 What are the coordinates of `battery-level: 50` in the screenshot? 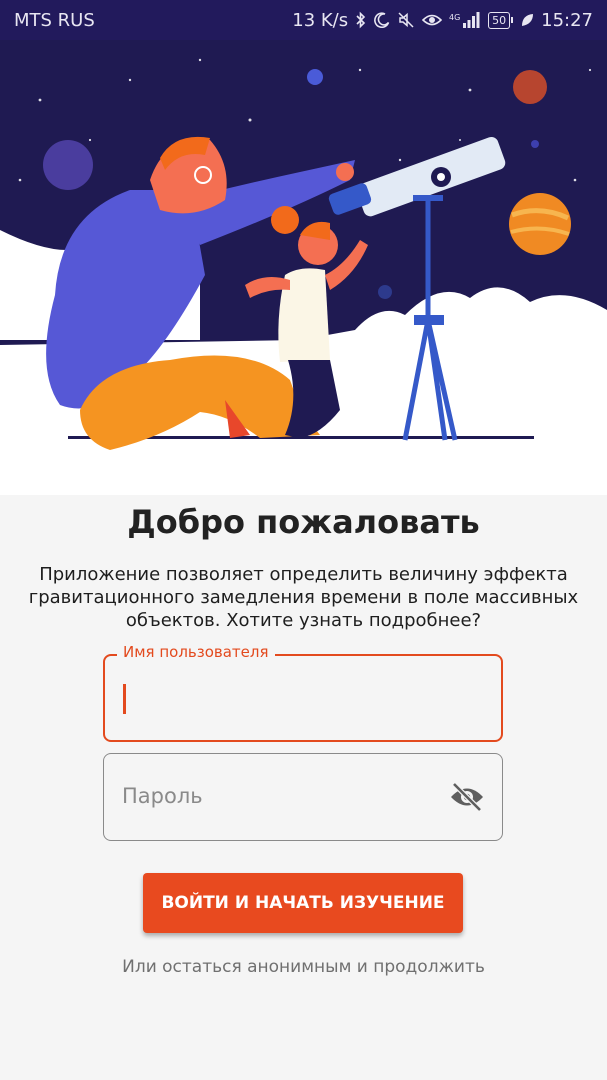 It's located at (499, 20).